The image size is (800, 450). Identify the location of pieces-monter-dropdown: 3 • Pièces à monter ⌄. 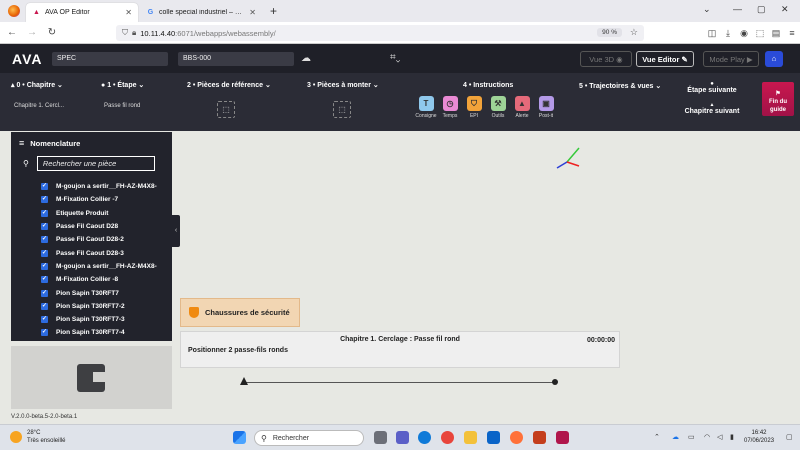
(343, 85).